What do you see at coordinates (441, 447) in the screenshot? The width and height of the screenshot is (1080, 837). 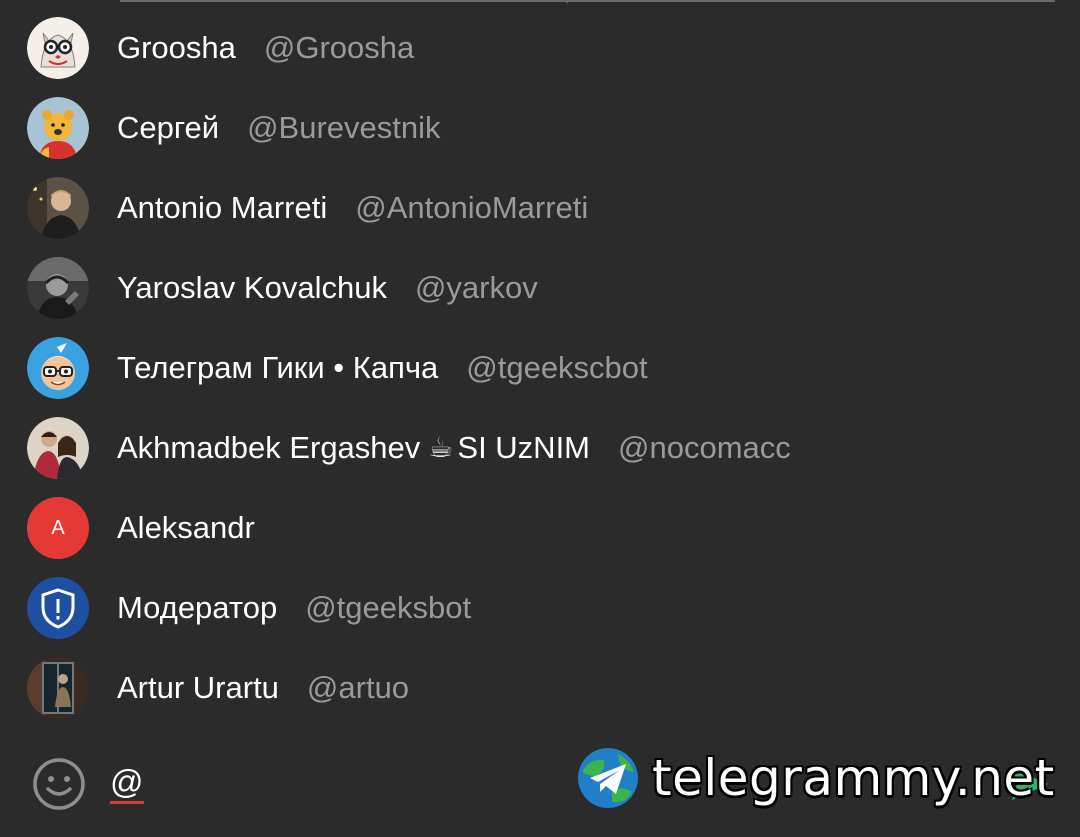 I see `coffee-emoji: ☕` at bounding box center [441, 447].